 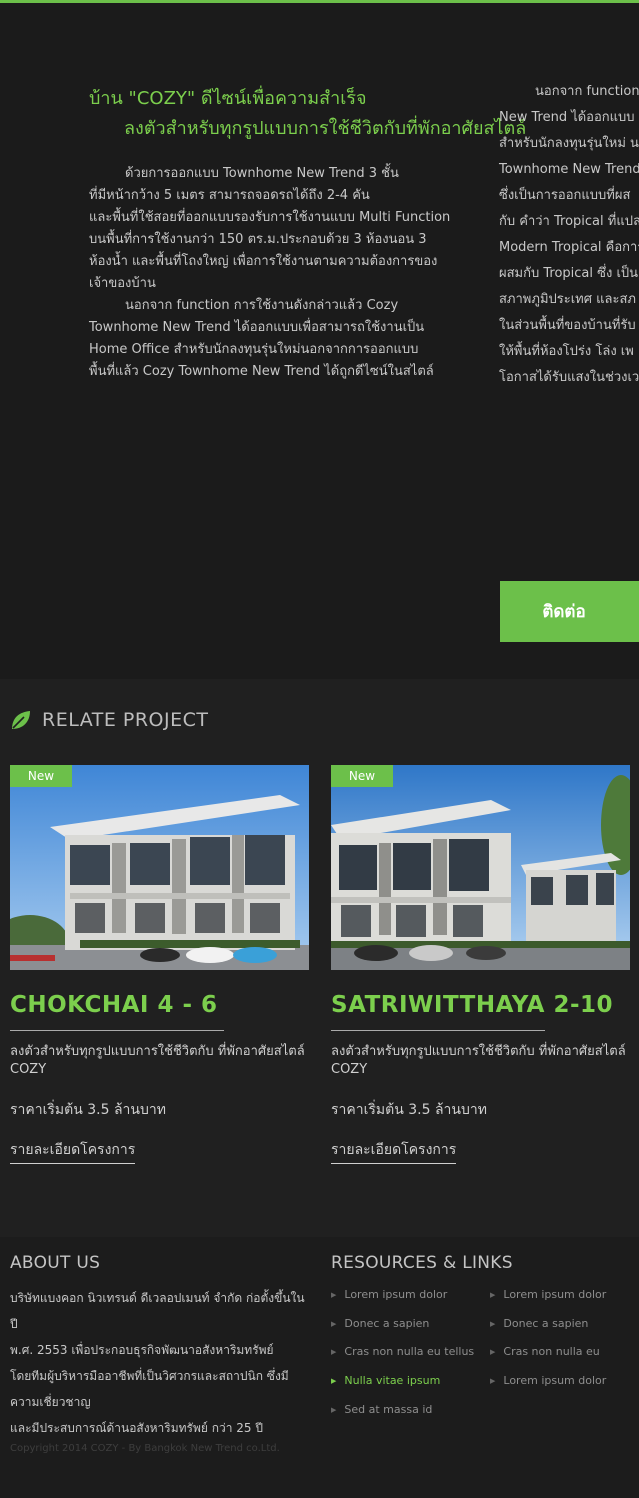 I want to click on footer-link-label: Nulla vitae ipsum, so click(x=392, y=1380).